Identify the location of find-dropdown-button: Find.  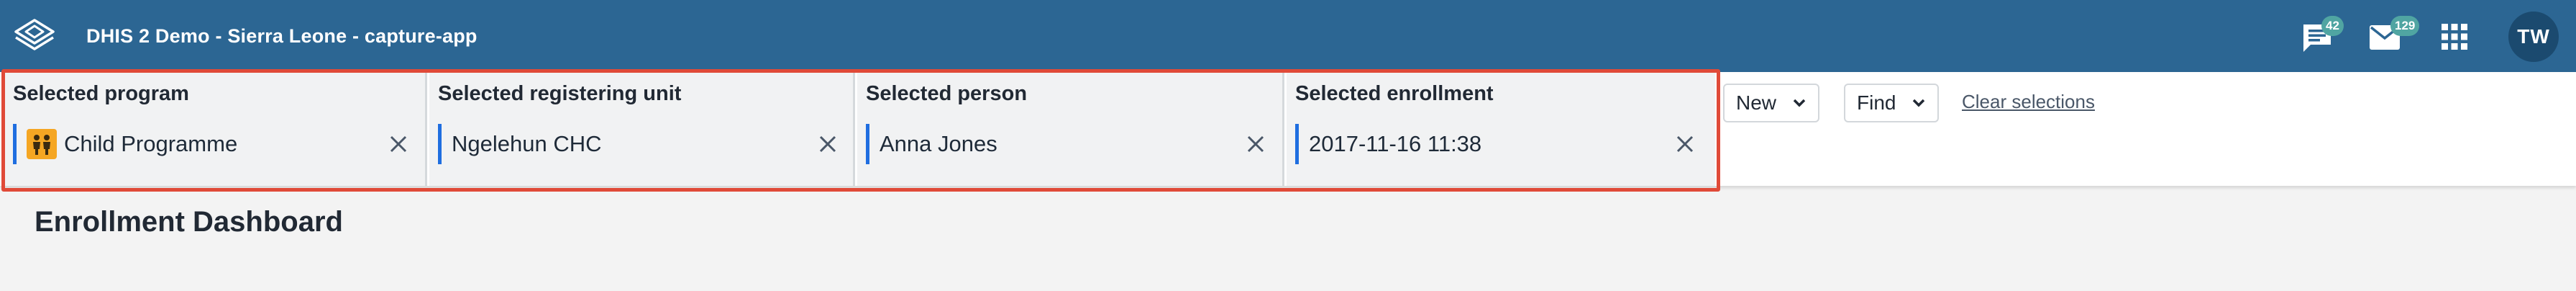
(1892, 103).